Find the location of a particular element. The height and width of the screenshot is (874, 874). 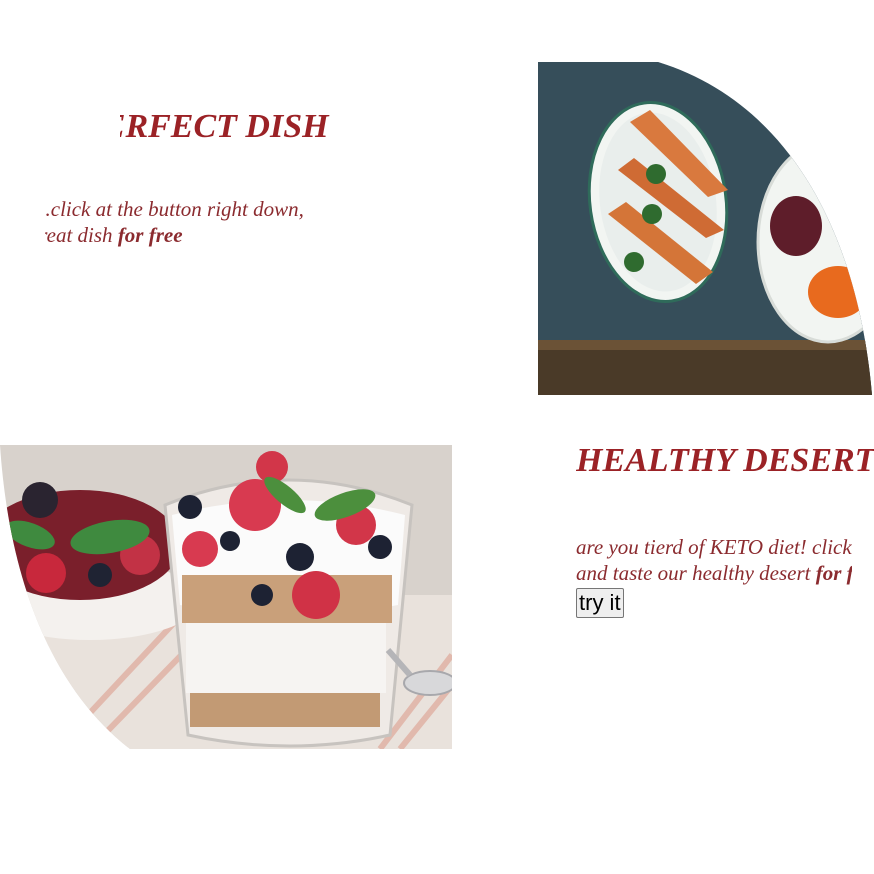

section2-text-clip: HEALTHY DESERT is located at coordinates (725, 465).